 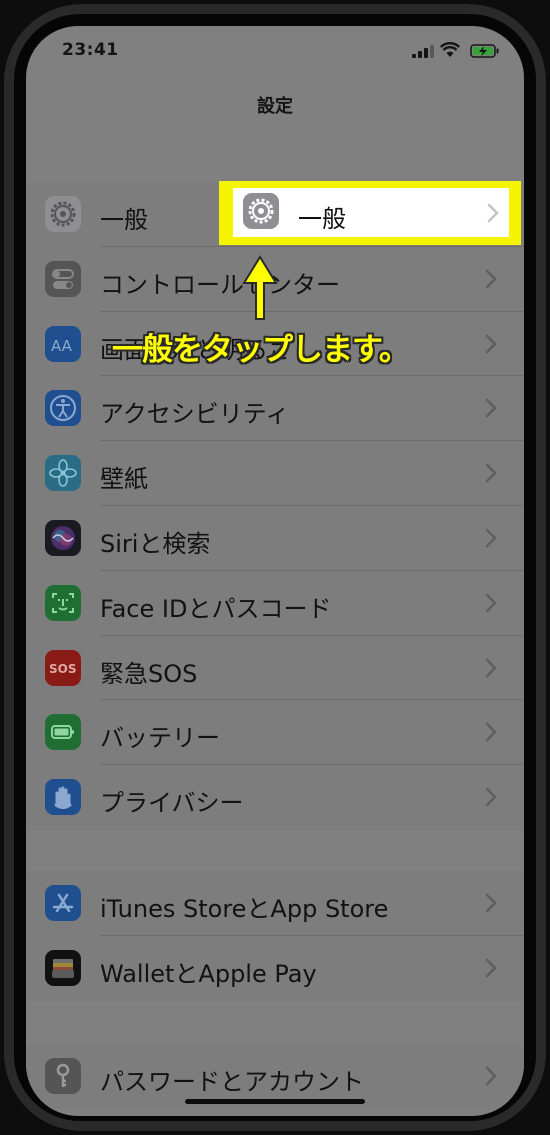 I want to click on row-emergency-sos: SOS 緊急SOS, so click(x=275, y=668).